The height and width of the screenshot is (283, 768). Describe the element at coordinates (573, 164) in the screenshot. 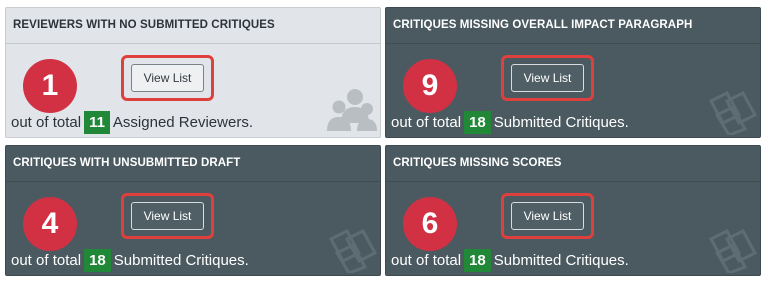

I see `card-title: CRITIQUES MISSING SCORES` at that location.